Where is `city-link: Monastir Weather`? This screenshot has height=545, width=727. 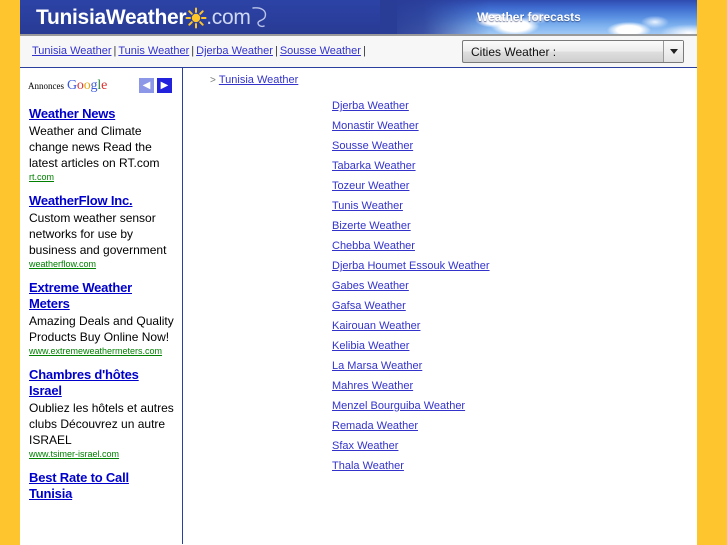
city-link: Monastir Weather is located at coordinates (502, 126).